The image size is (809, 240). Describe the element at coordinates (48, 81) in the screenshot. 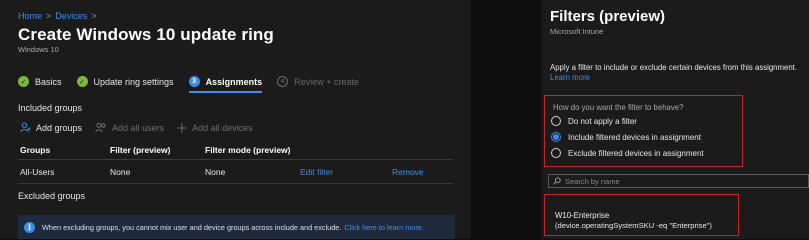

I see `step-label: Basics` at that location.